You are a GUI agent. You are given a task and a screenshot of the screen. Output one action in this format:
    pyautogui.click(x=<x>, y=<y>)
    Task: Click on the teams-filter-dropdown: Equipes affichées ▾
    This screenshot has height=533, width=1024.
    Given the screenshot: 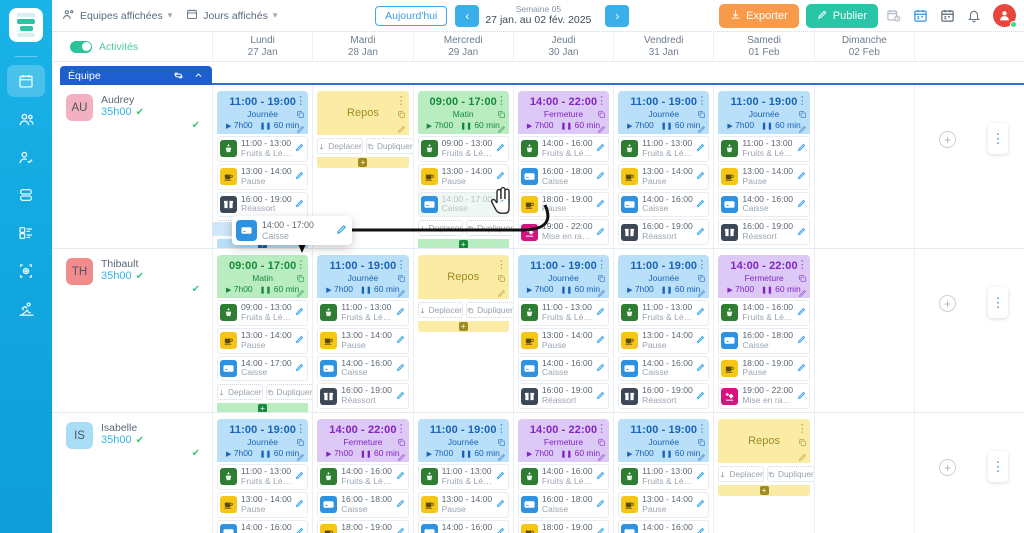 What is the action you would take?
    pyautogui.click(x=117, y=16)
    